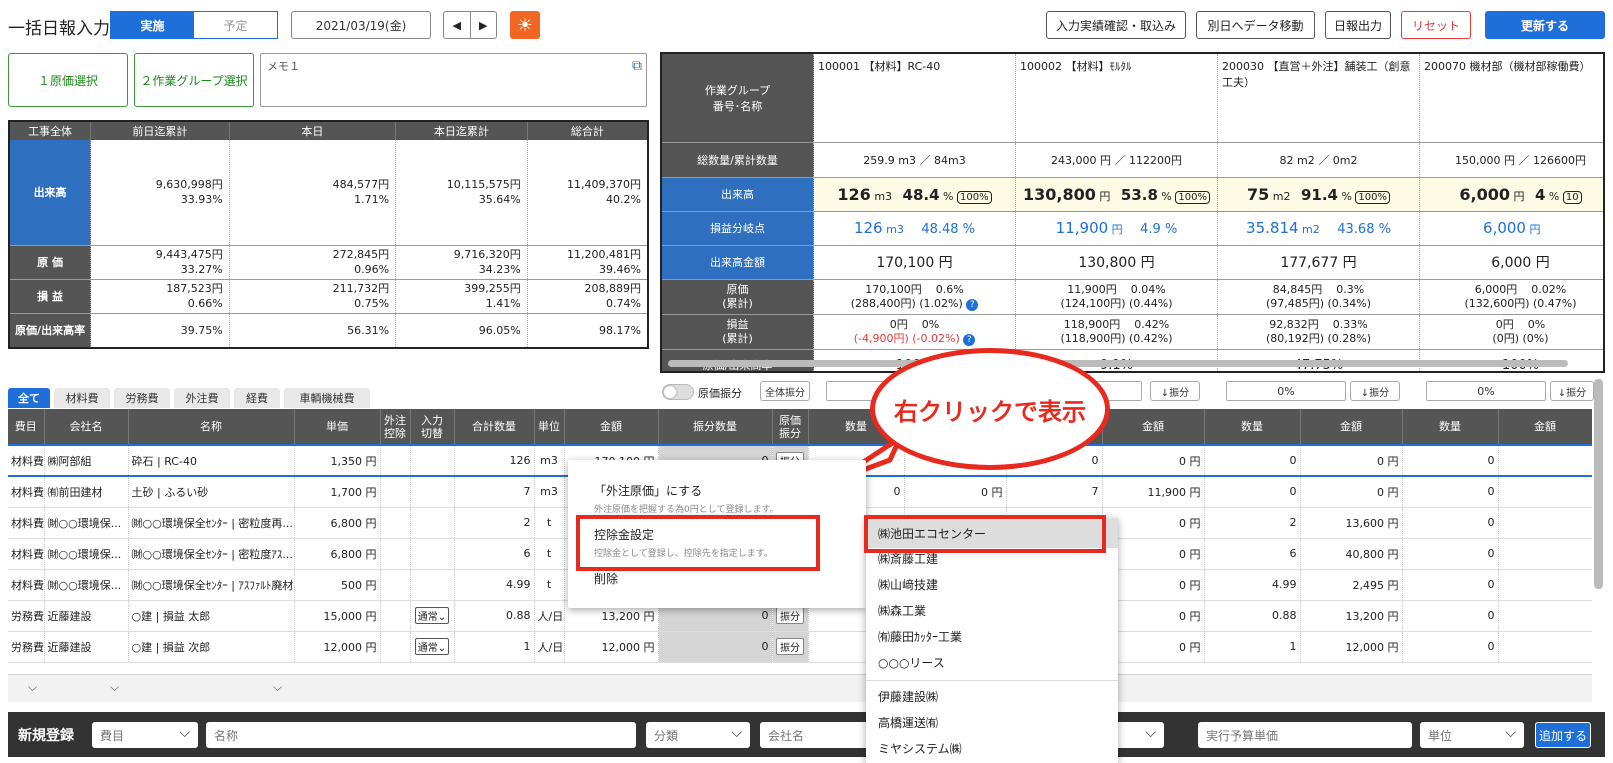 The image size is (1613, 763). I want to click on weather-sun-icon: ☀, so click(525, 25).